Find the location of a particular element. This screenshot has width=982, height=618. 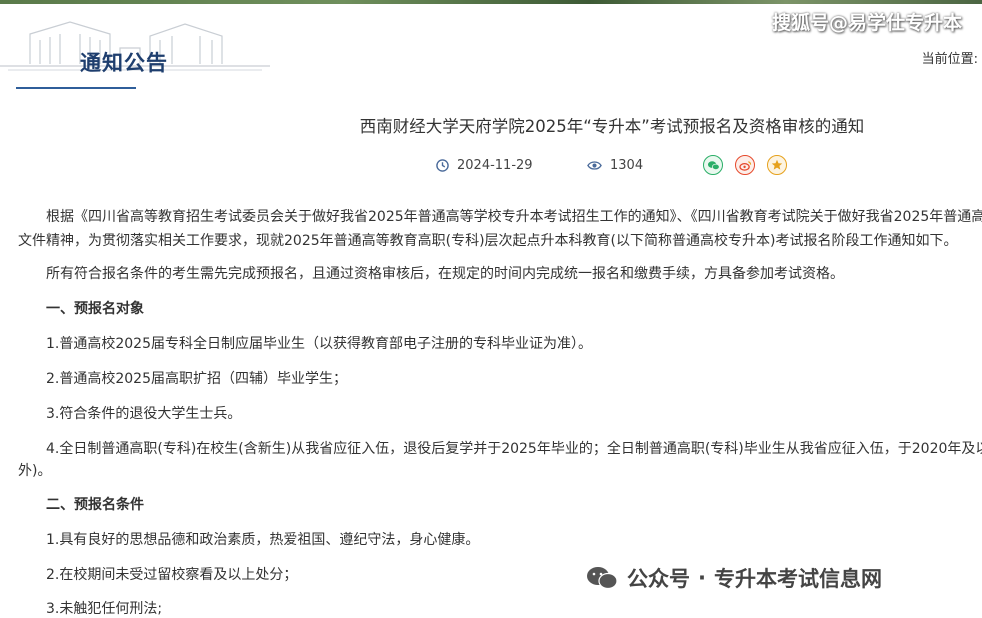

condition-item-2: 2.在校期间未受过留校察看及以上处分； is located at coordinates (172, 575).